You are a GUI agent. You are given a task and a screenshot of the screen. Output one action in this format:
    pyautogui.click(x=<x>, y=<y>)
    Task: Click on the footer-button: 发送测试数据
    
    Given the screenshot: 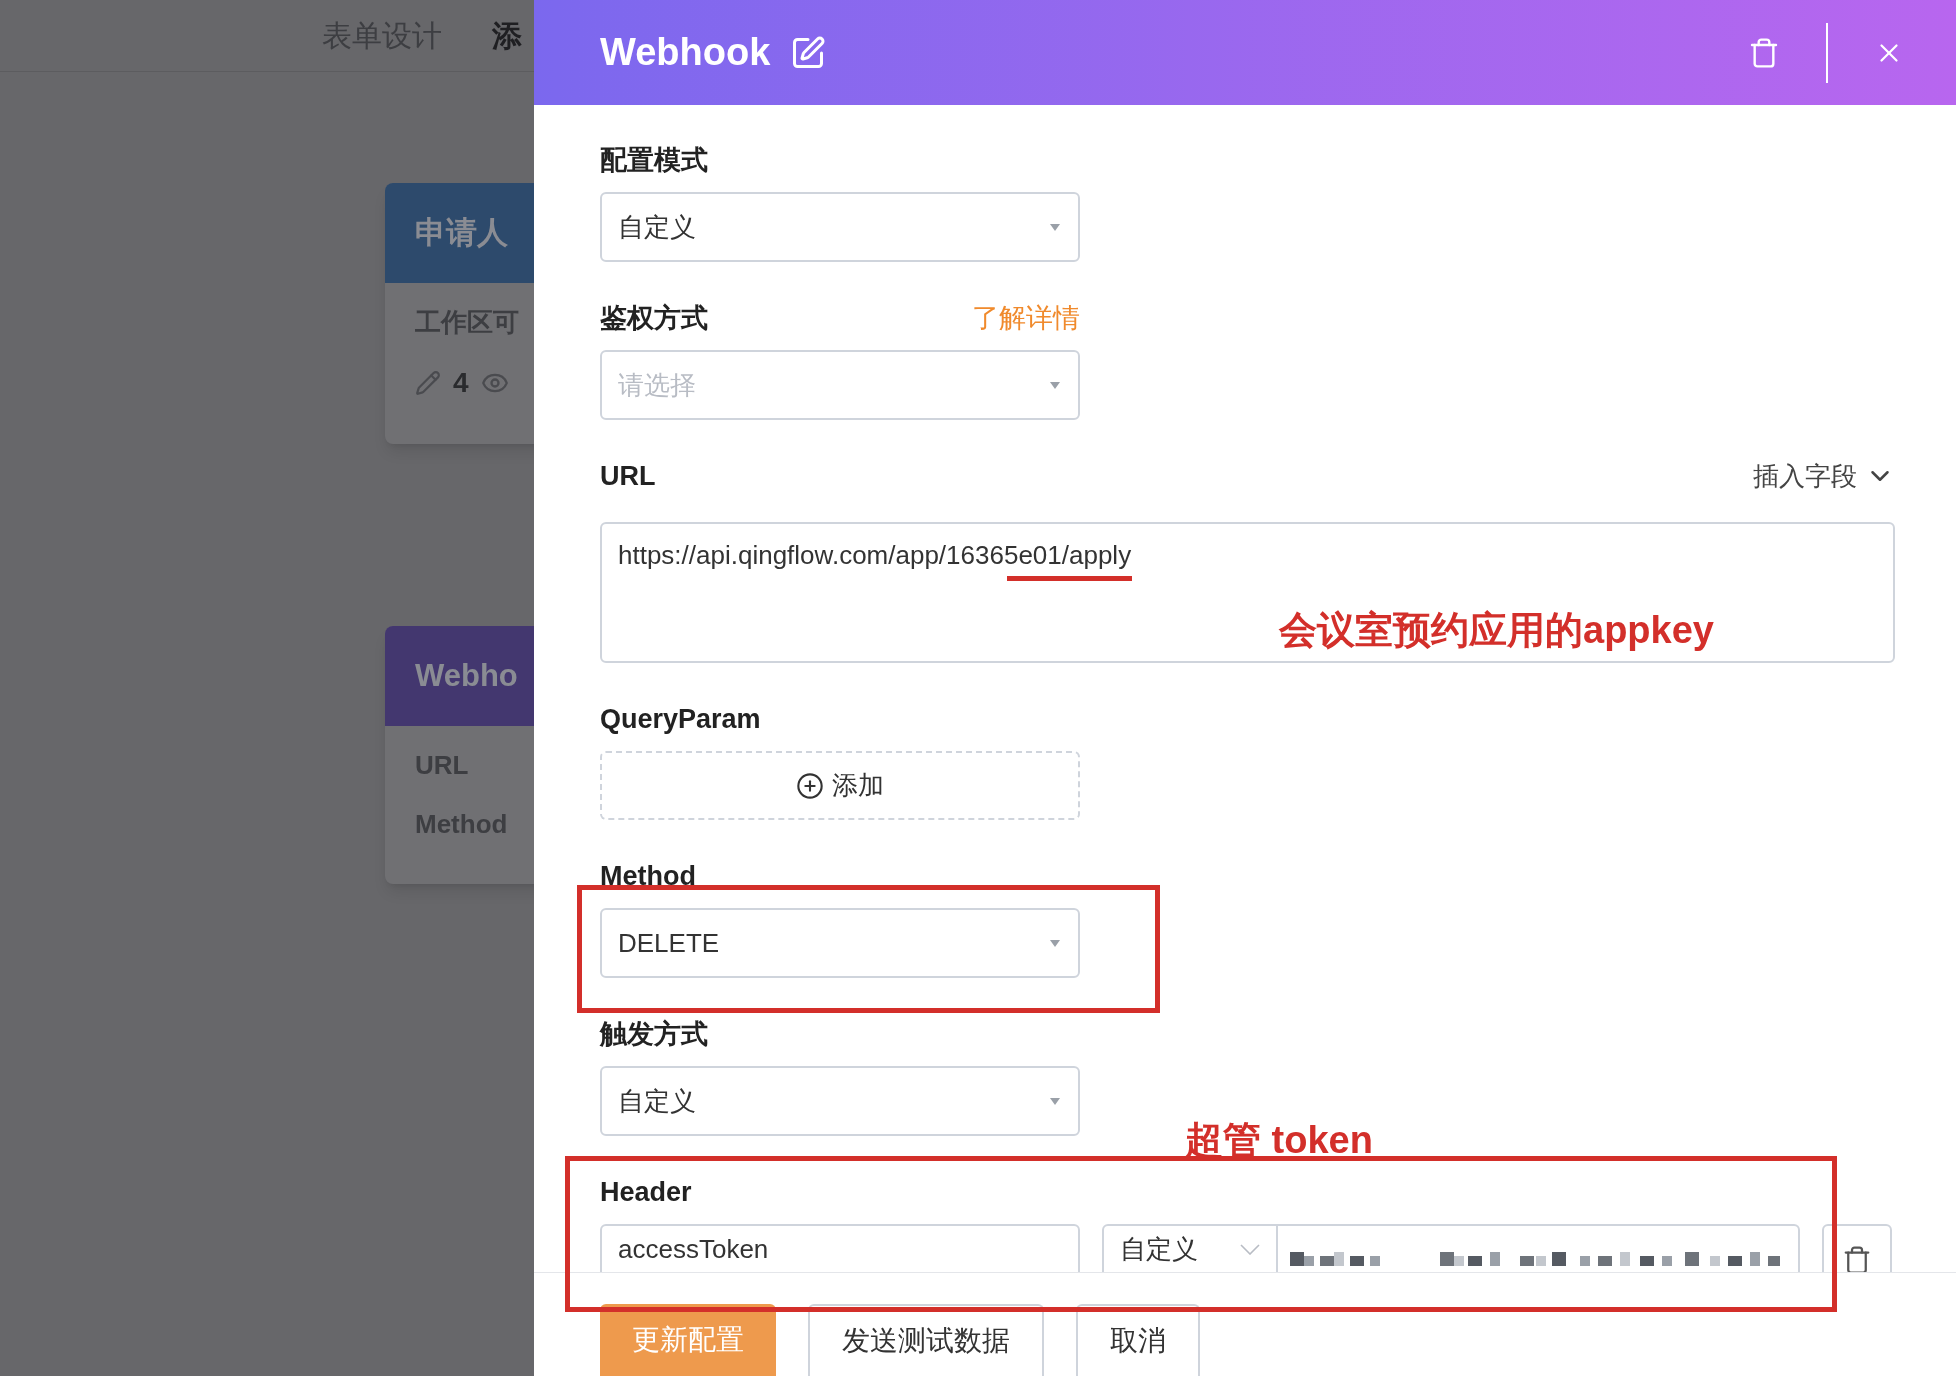 What is the action you would take?
    pyautogui.click(x=926, y=1340)
    